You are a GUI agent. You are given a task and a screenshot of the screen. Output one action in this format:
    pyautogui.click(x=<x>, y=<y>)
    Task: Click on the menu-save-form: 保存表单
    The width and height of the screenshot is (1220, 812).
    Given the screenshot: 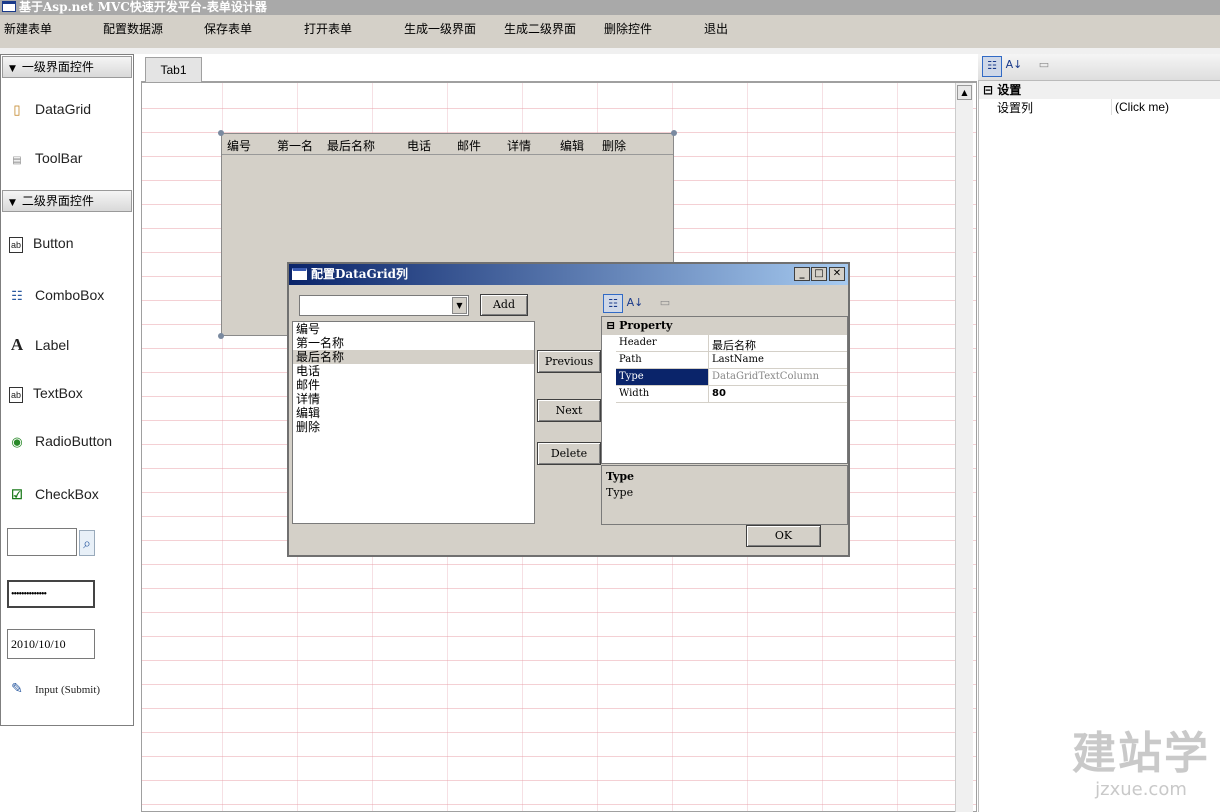 What is the action you would take?
    pyautogui.click(x=228, y=28)
    